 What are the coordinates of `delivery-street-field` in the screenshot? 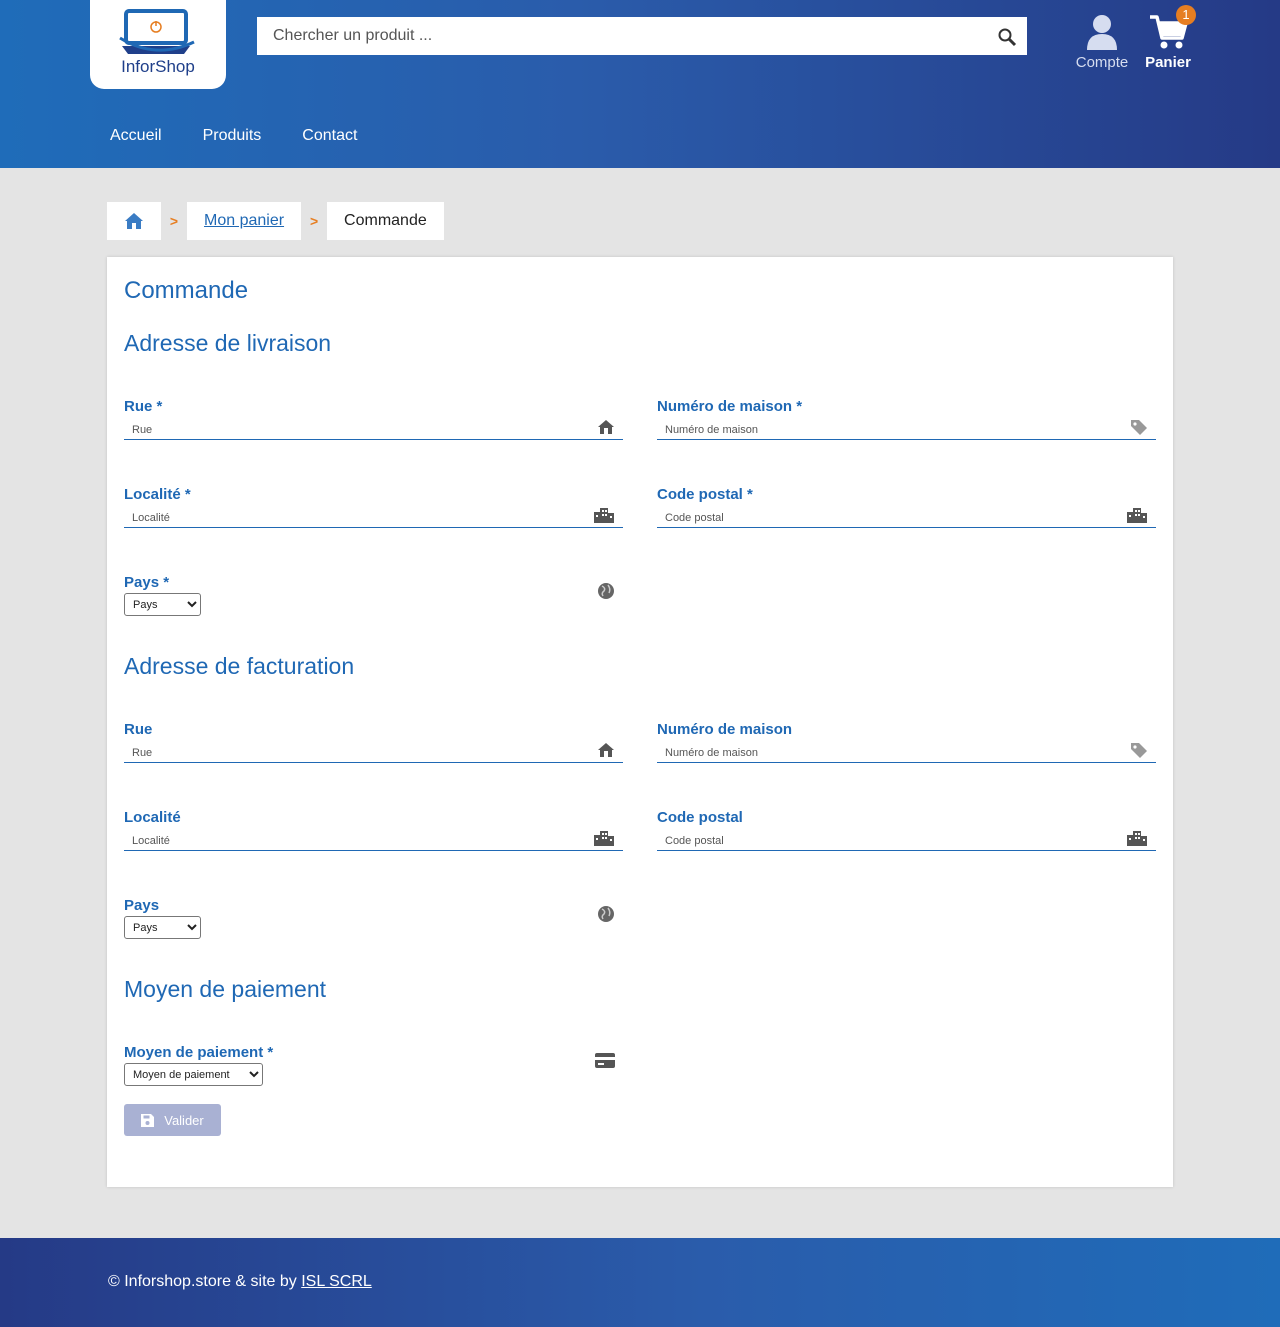 It's located at (373, 428).